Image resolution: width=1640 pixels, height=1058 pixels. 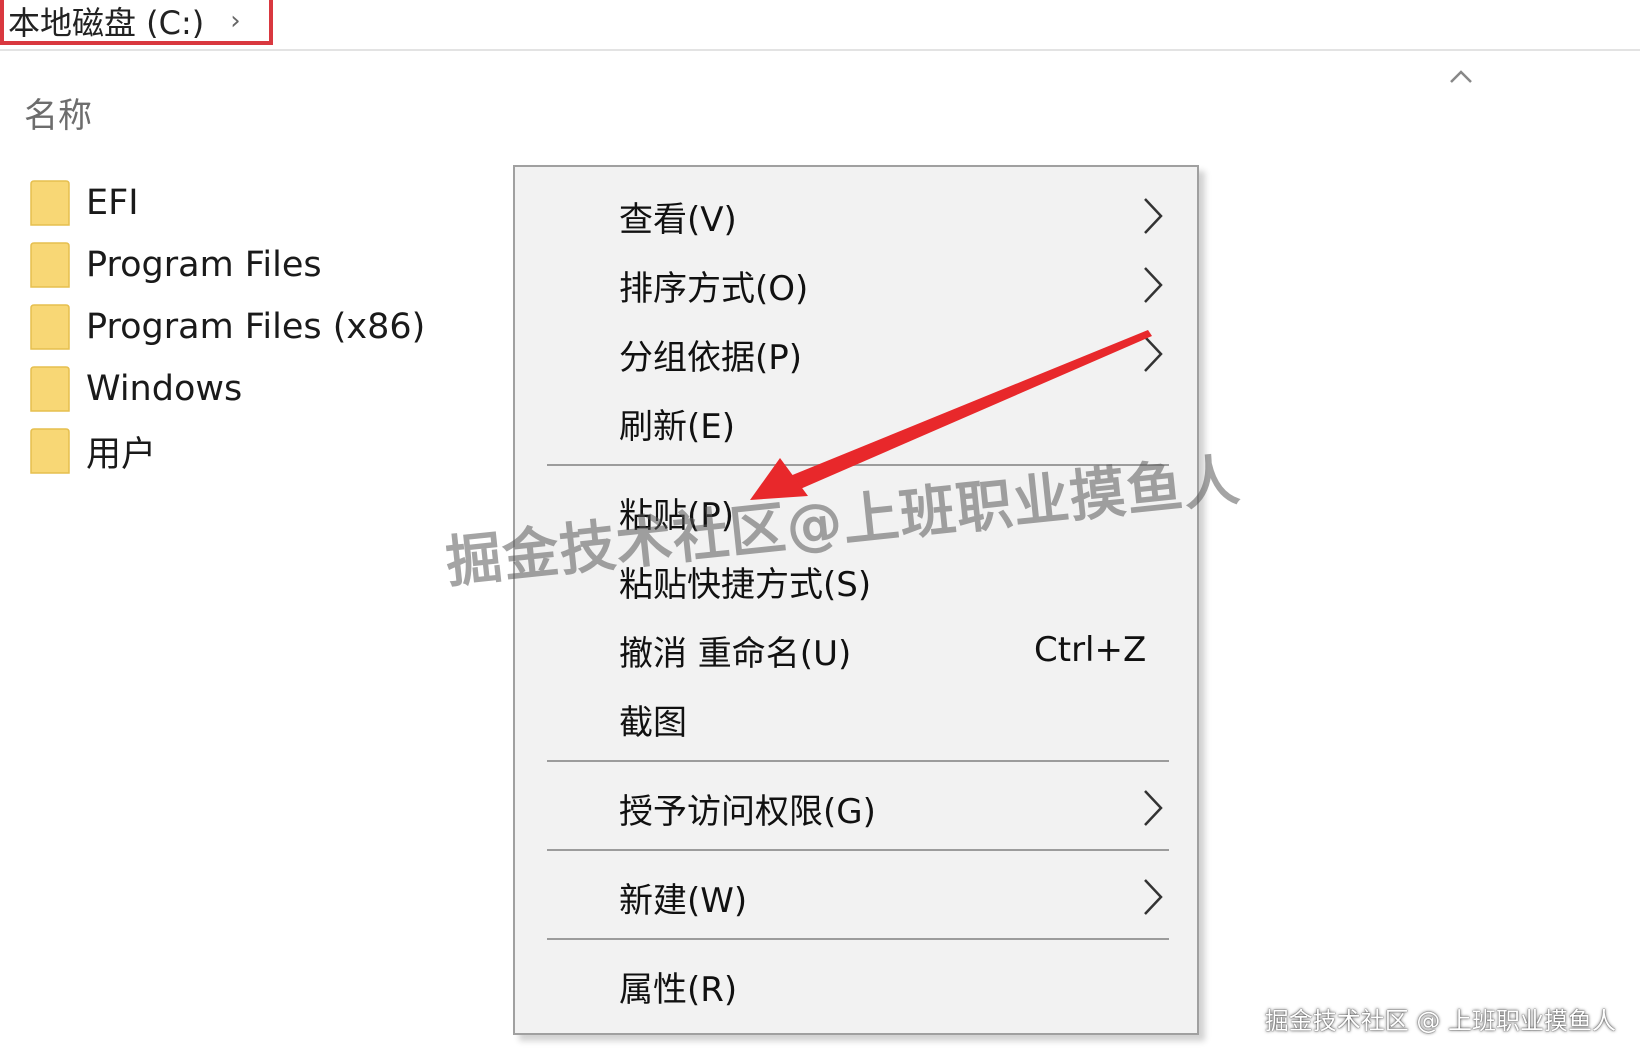 What do you see at coordinates (653, 722) in the screenshot?
I see `menu-item-label: 截图` at bounding box center [653, 722].